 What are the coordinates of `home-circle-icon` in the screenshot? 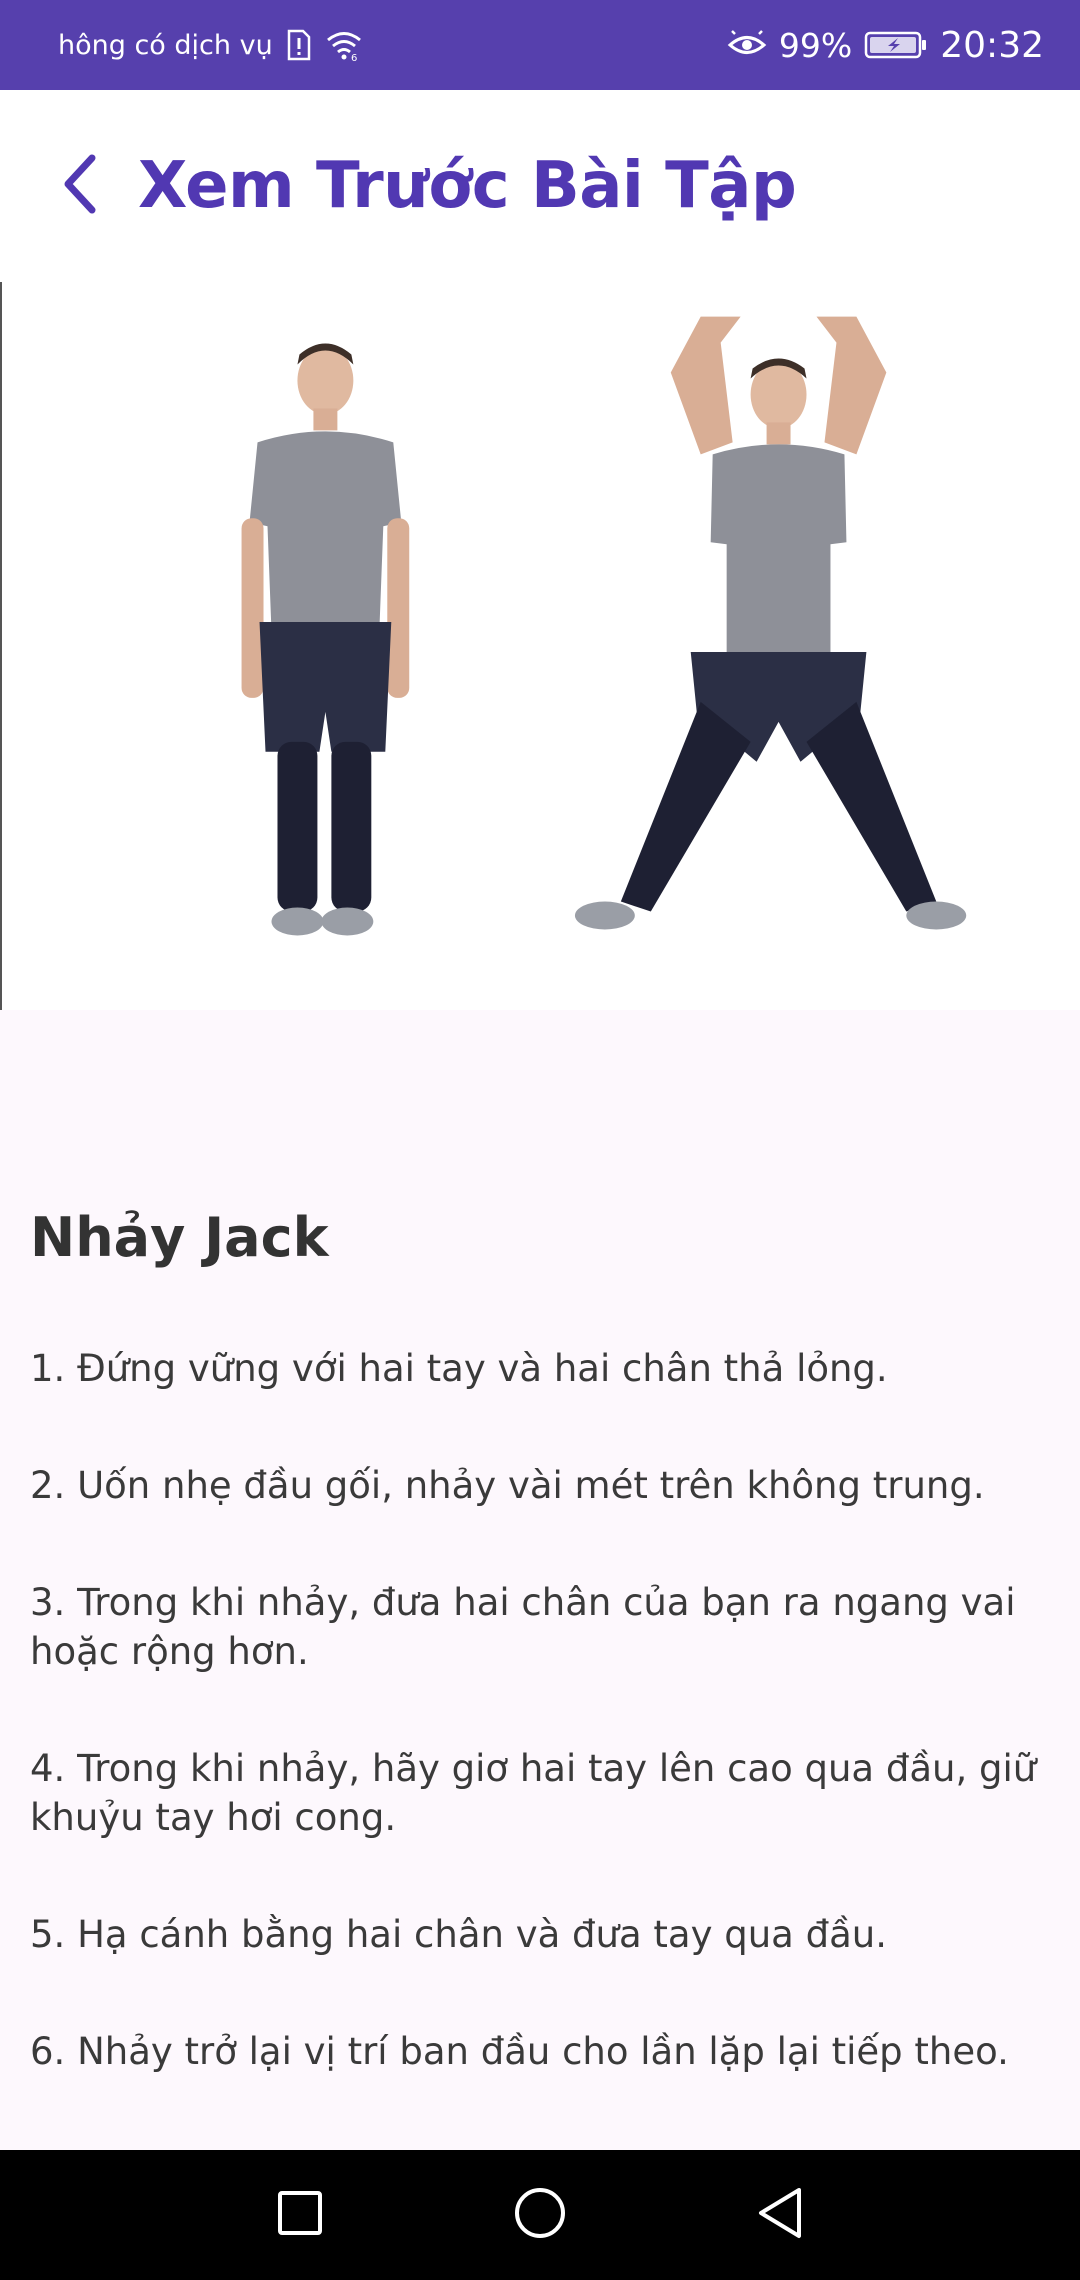 It's located at (540, 2215).